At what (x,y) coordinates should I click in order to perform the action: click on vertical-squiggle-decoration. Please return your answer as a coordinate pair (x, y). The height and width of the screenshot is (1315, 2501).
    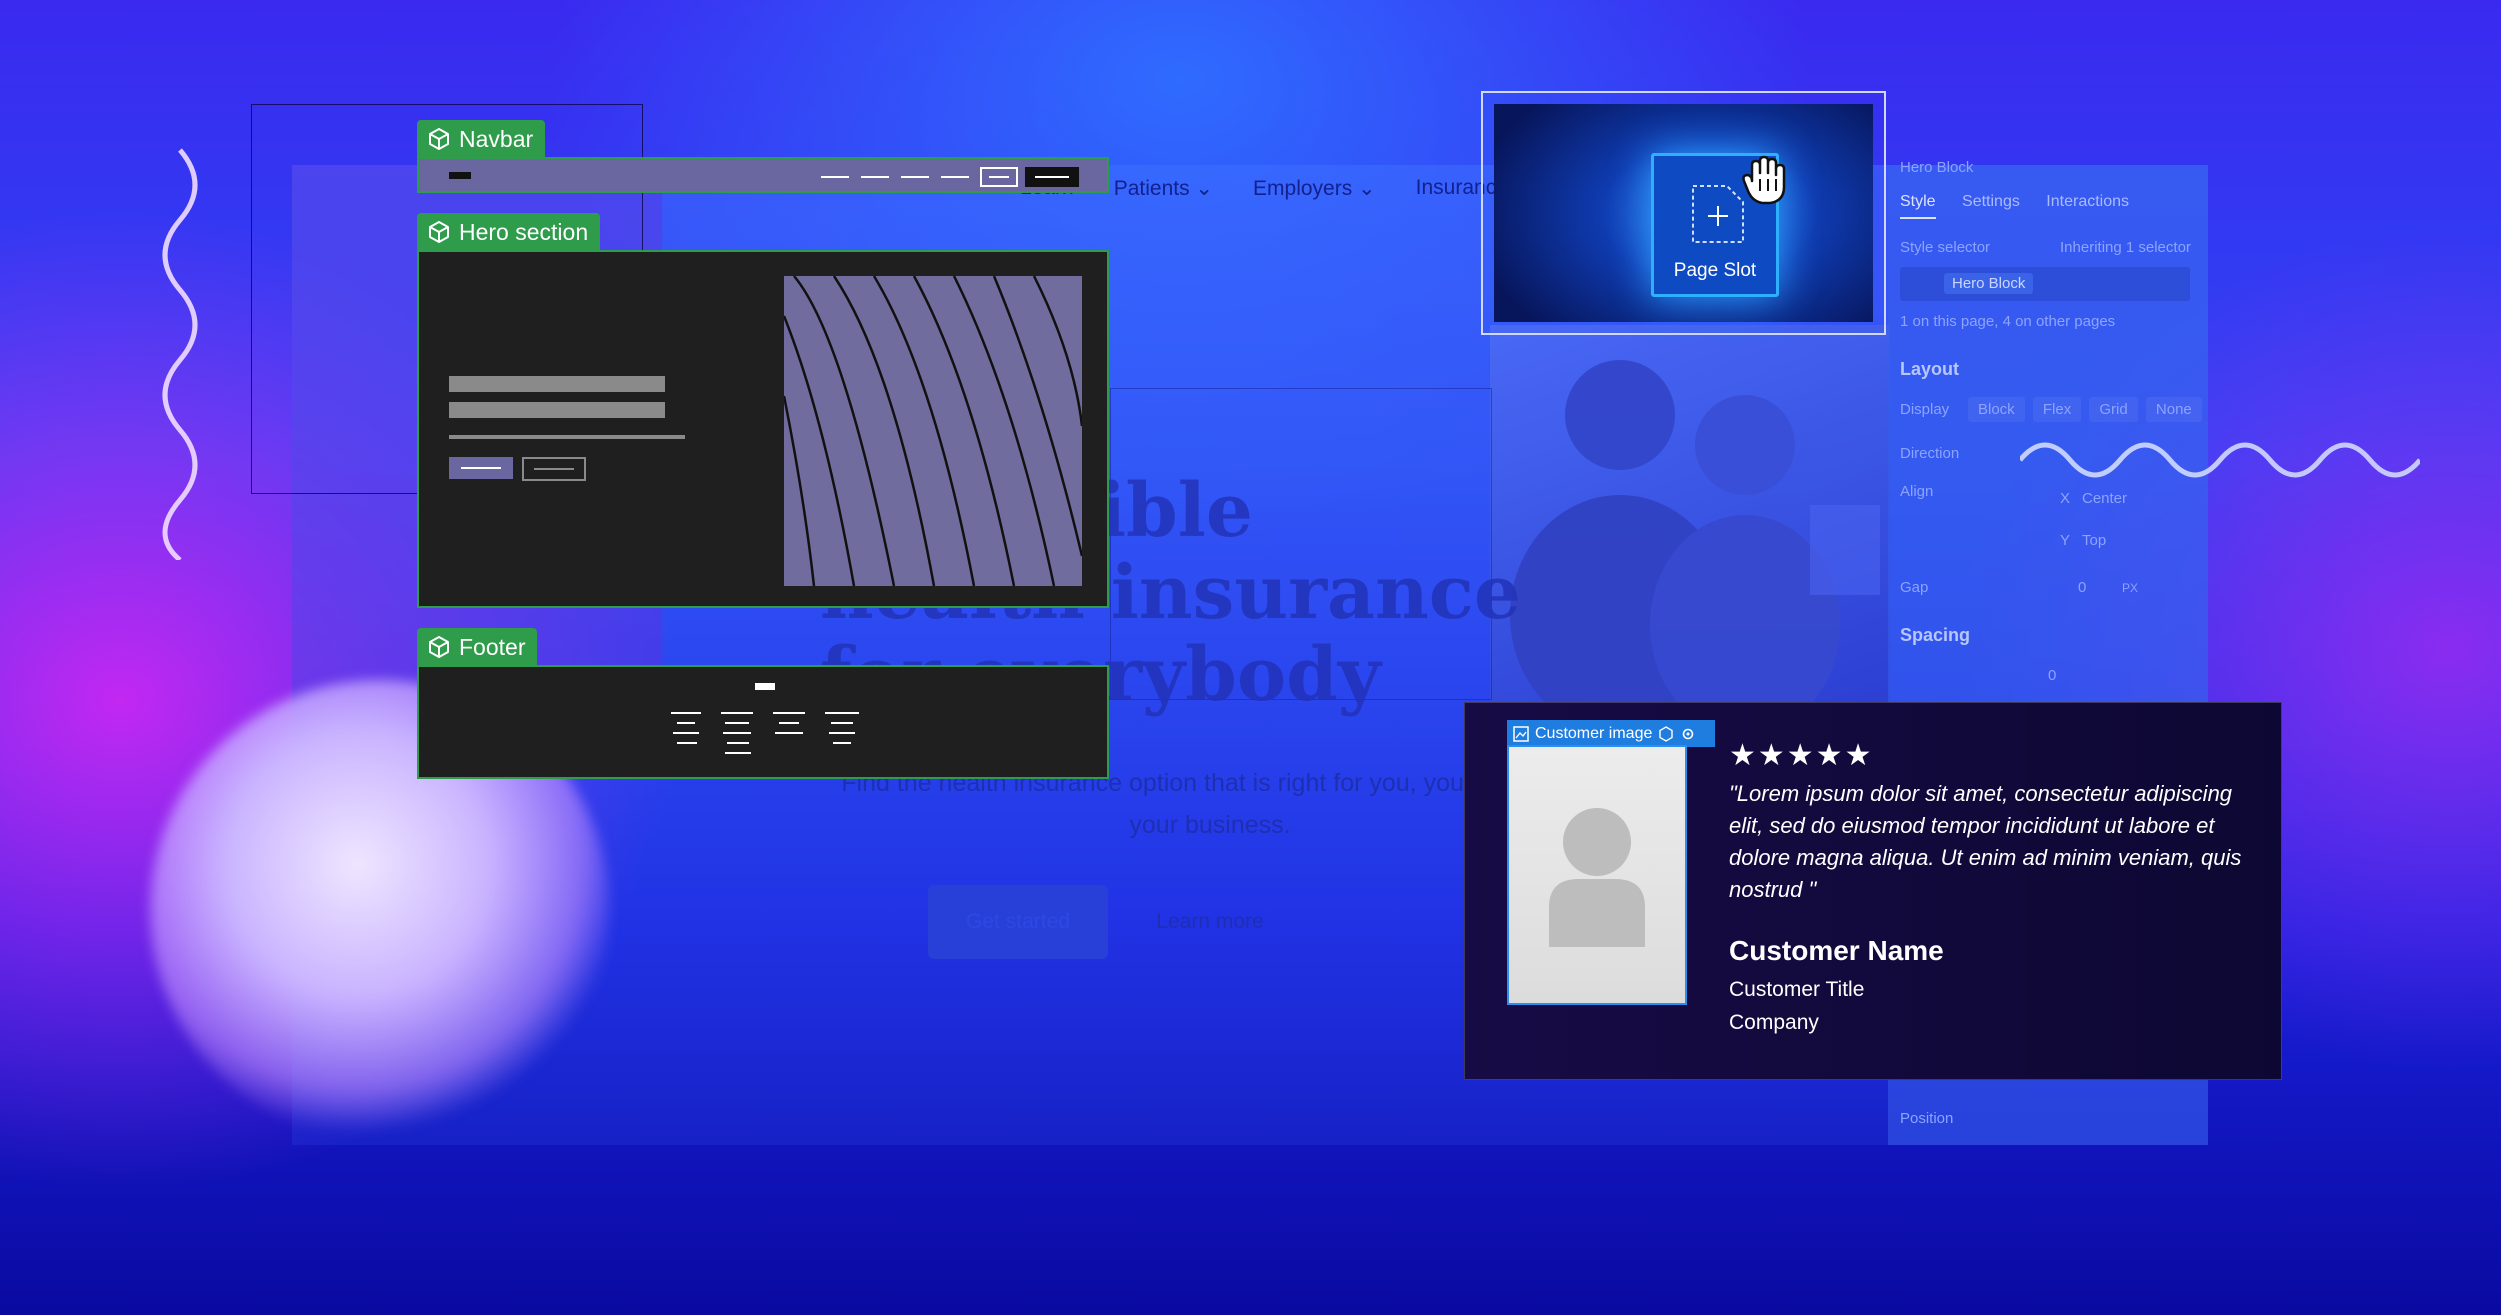
    Looking at the image, I should click on (180, 354).